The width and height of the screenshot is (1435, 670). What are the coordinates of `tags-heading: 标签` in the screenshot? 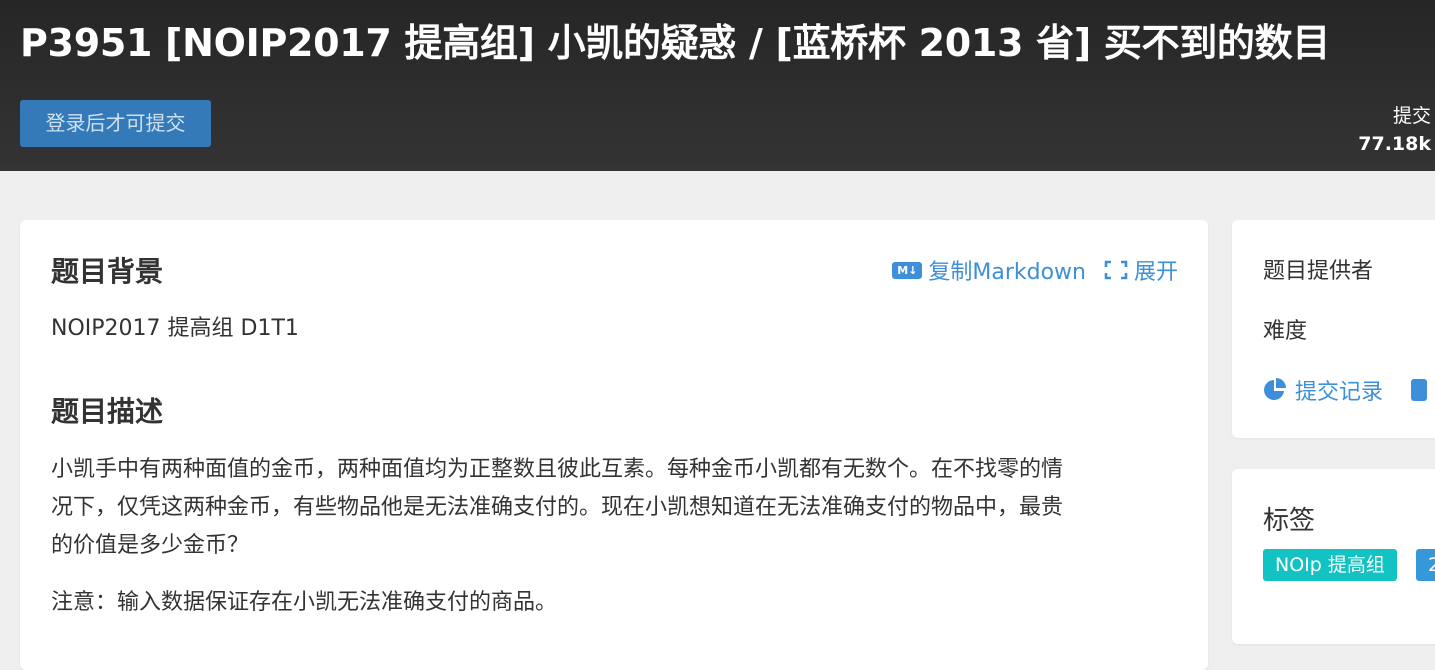 It's located at (1289, 521).